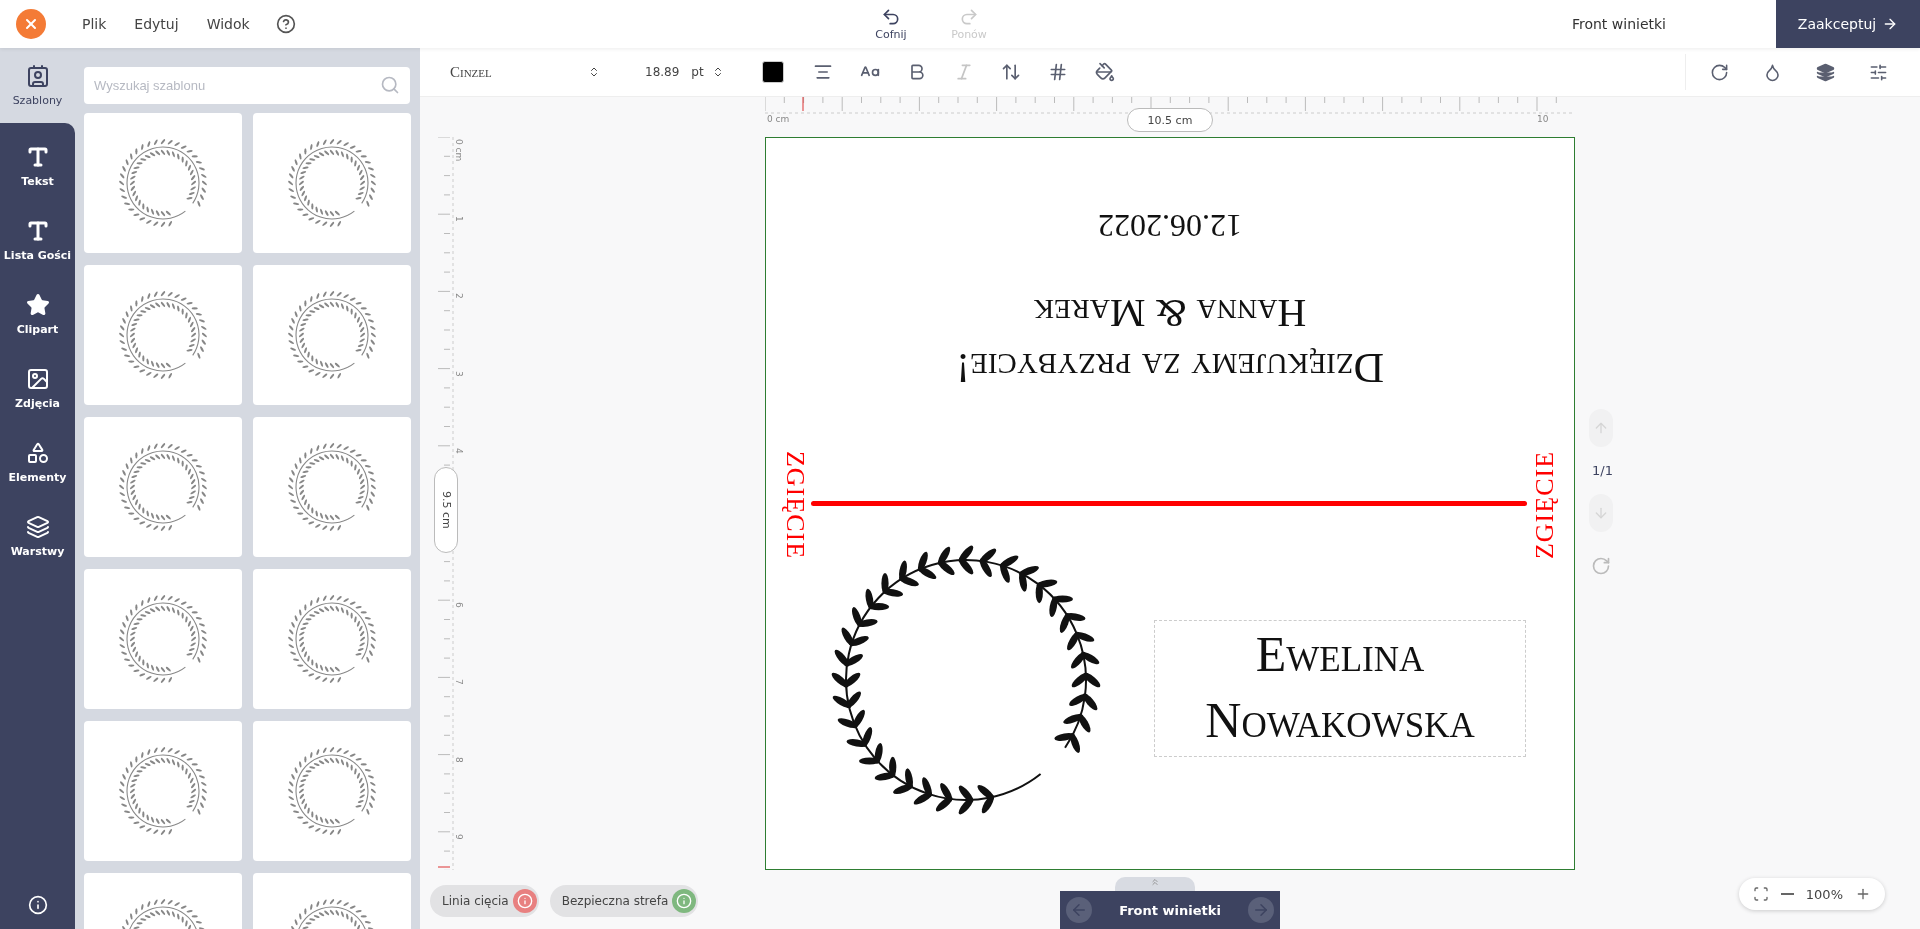  Describe the element at coordinates (1170, 312) in the screenshot. I see `card-text: Hanna & Marek` at that location.